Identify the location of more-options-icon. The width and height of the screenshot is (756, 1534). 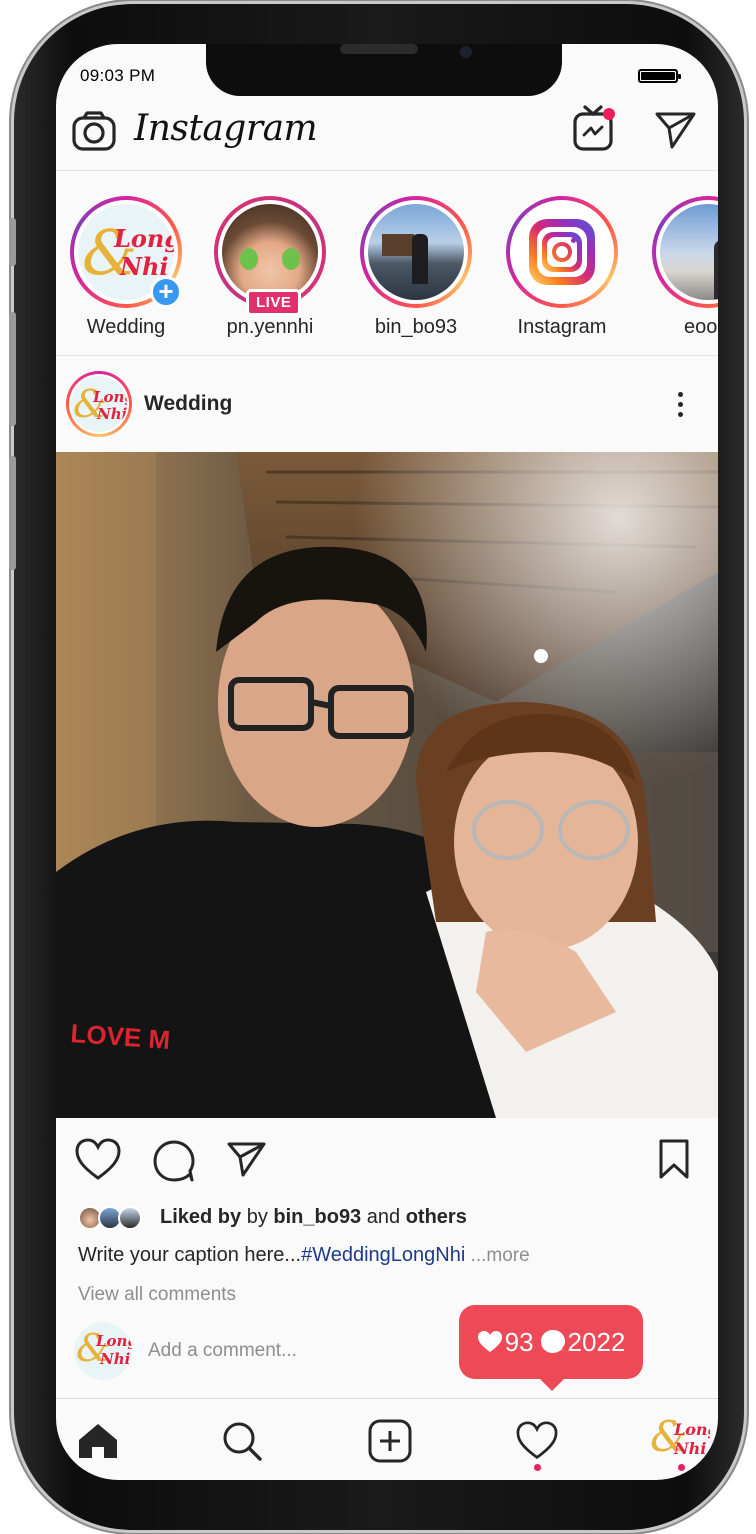
(680, 405).